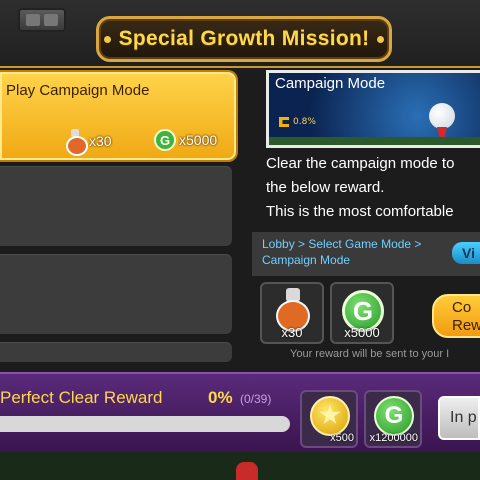  What do you see at coordinates (360, 163) in the screenshot?
I see `description-line: Clear the campaign mode to` at bounding box center [360, 163].